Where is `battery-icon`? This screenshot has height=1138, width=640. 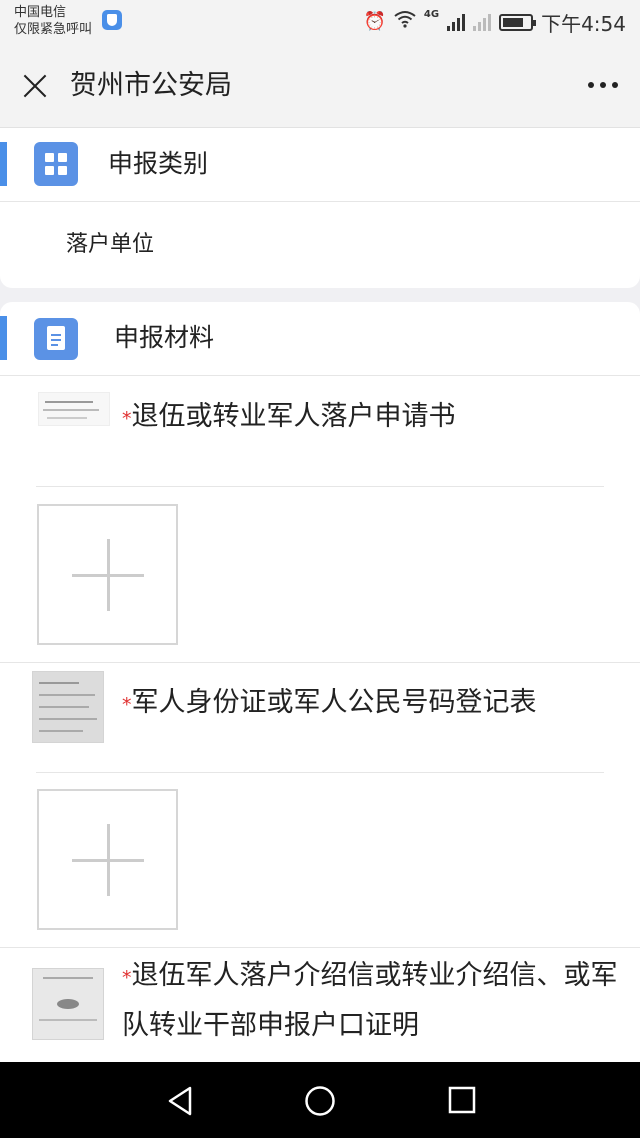 battery-icon is located at coordinates (518, 22).